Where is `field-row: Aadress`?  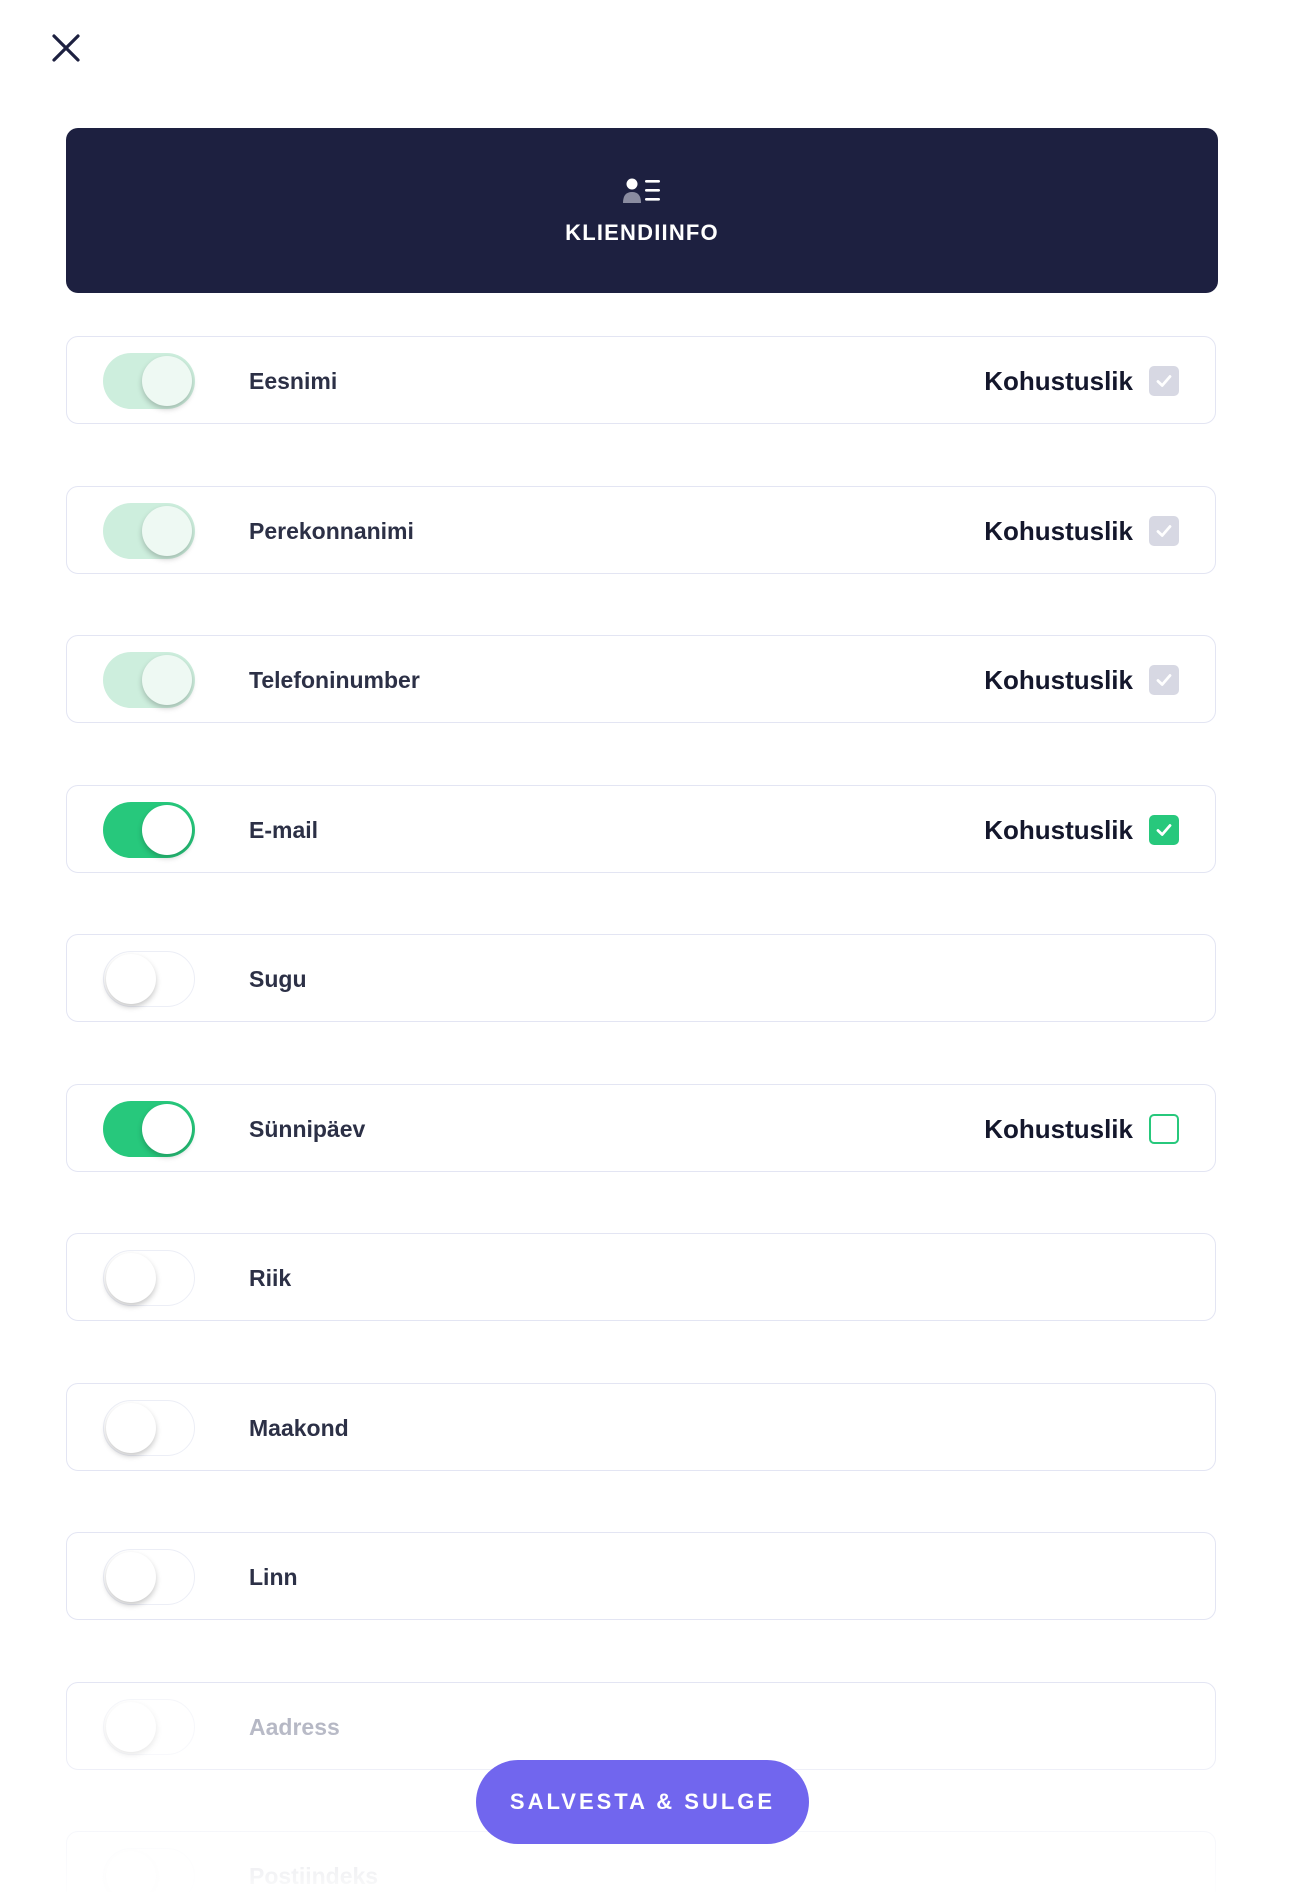 field-row: Aadress is located at coordinates (641, 1726).